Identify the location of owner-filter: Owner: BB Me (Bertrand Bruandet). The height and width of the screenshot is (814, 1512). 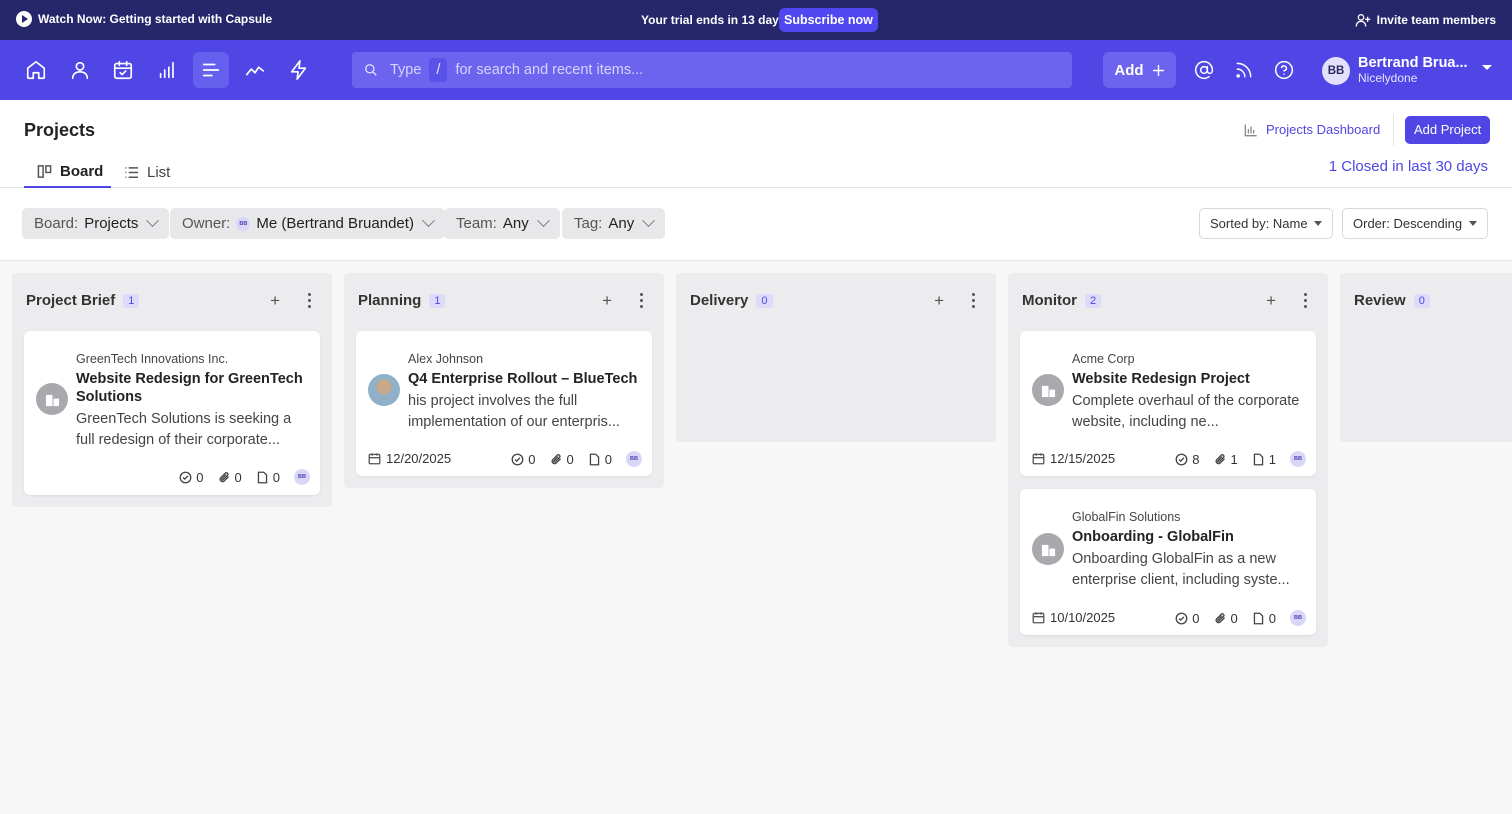
(307, 223).